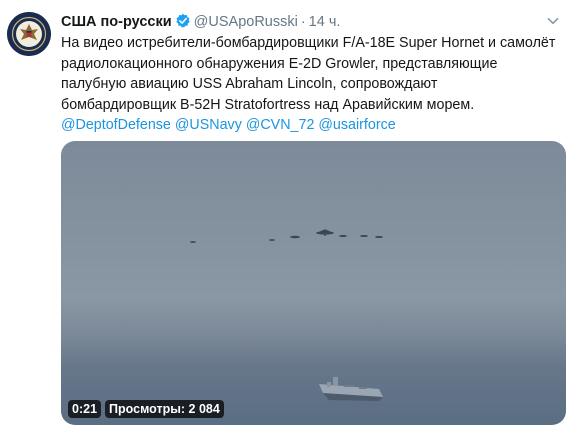  I want to click on verified-badge-icon, so click(183, 24).